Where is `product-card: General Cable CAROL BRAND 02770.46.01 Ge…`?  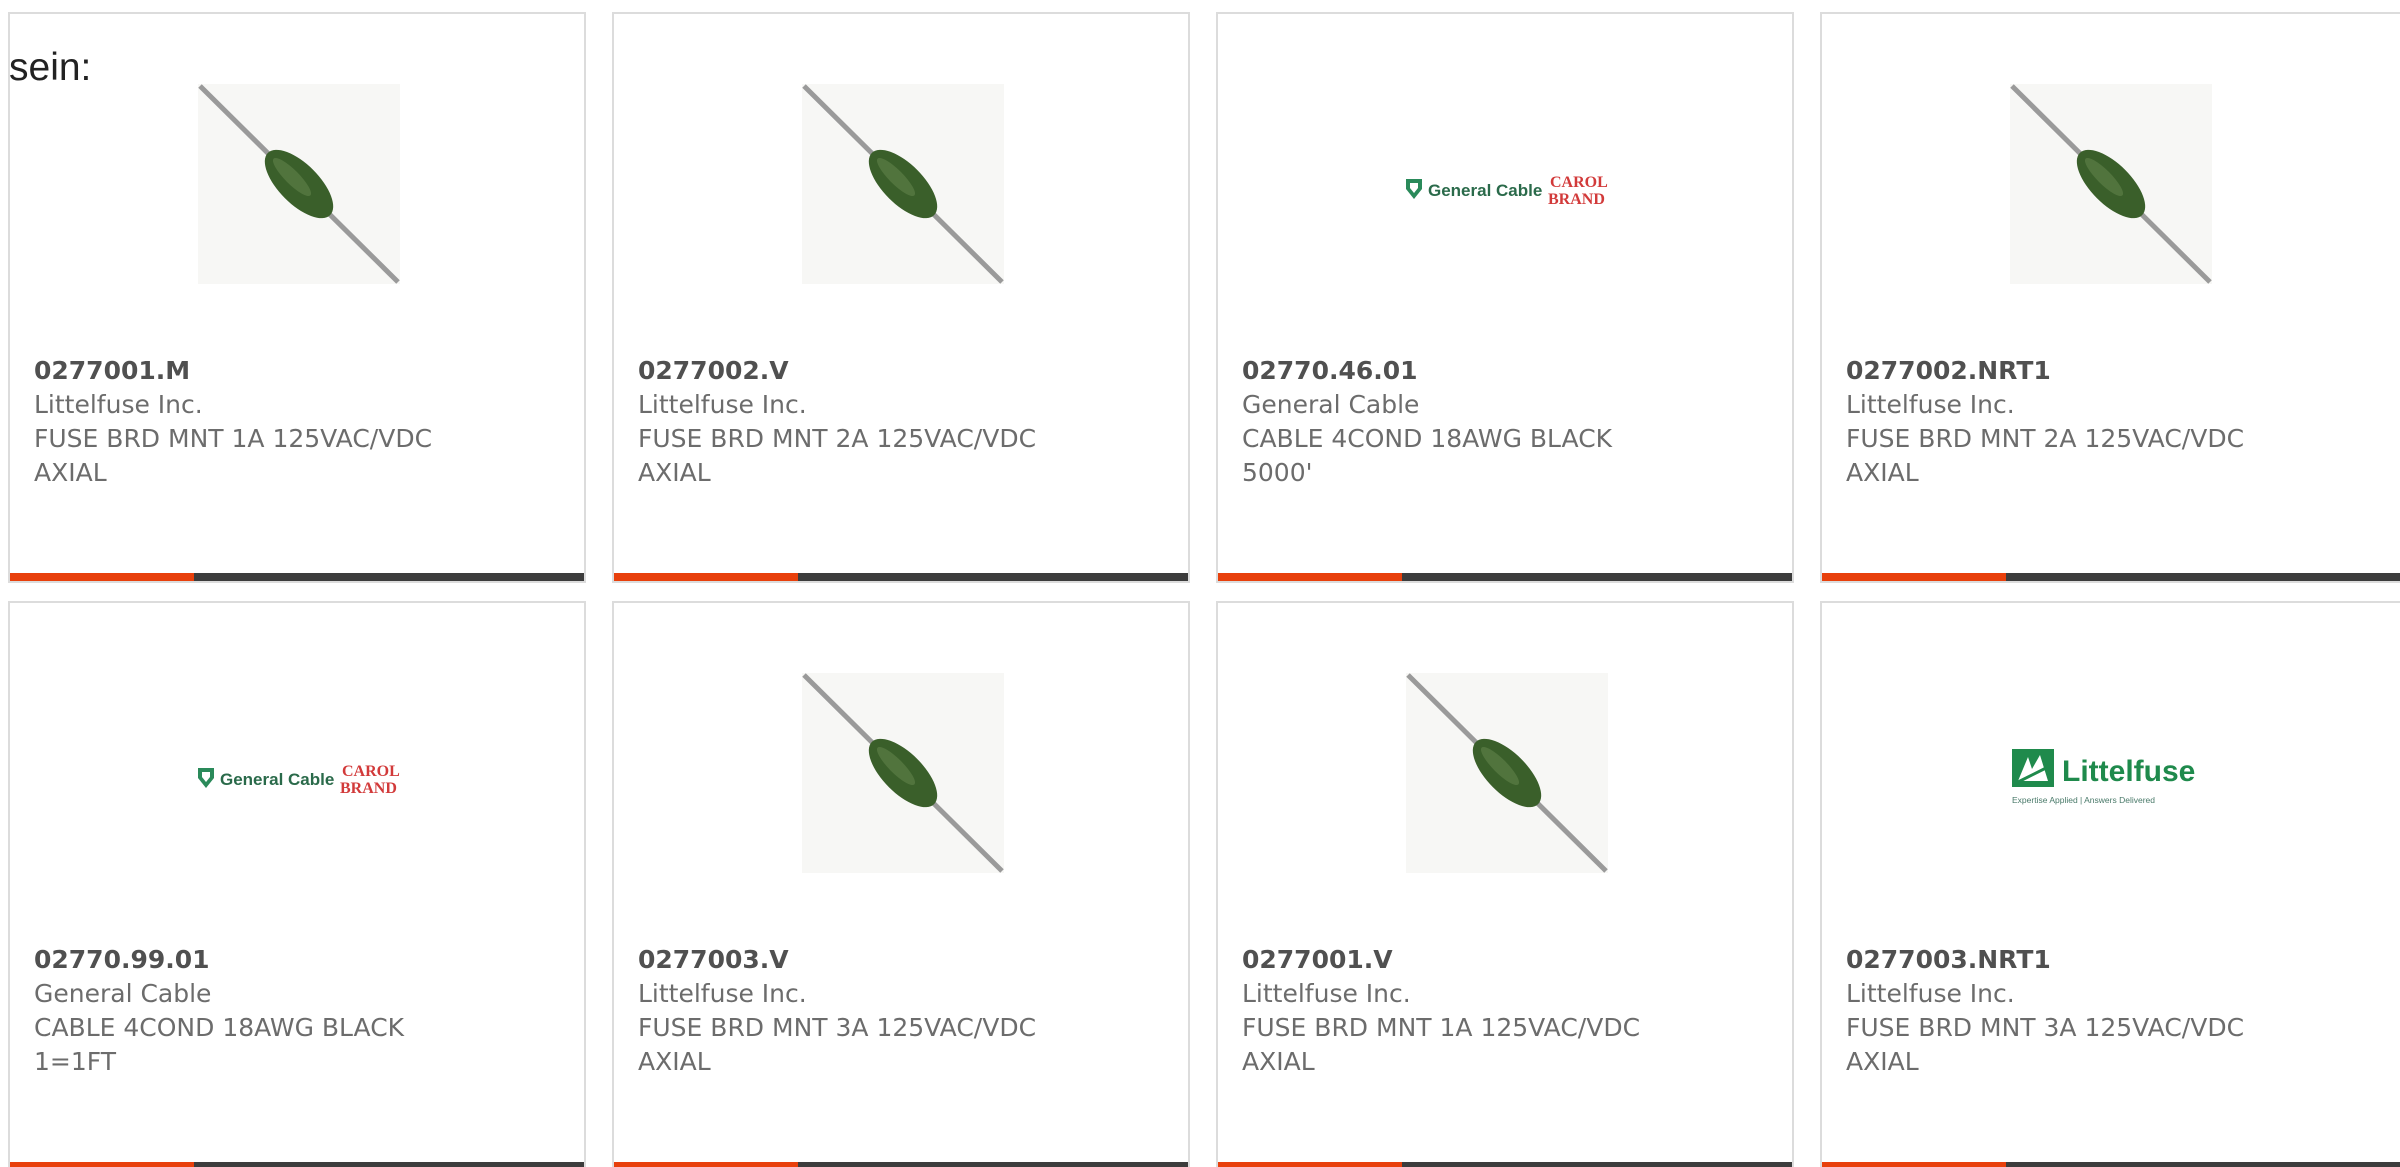
product-card: General Cable CAROL BRAND 02770.46.01 Ge… is located at coordinates (1505, 297).